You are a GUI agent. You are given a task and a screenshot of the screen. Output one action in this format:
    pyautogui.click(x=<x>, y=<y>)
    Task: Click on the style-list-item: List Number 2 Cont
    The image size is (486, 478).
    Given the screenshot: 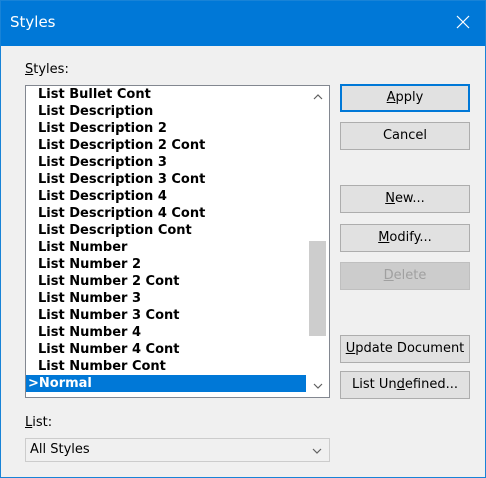 What is the action you would take?
    pyautogui.click(x=166, y=281)
    